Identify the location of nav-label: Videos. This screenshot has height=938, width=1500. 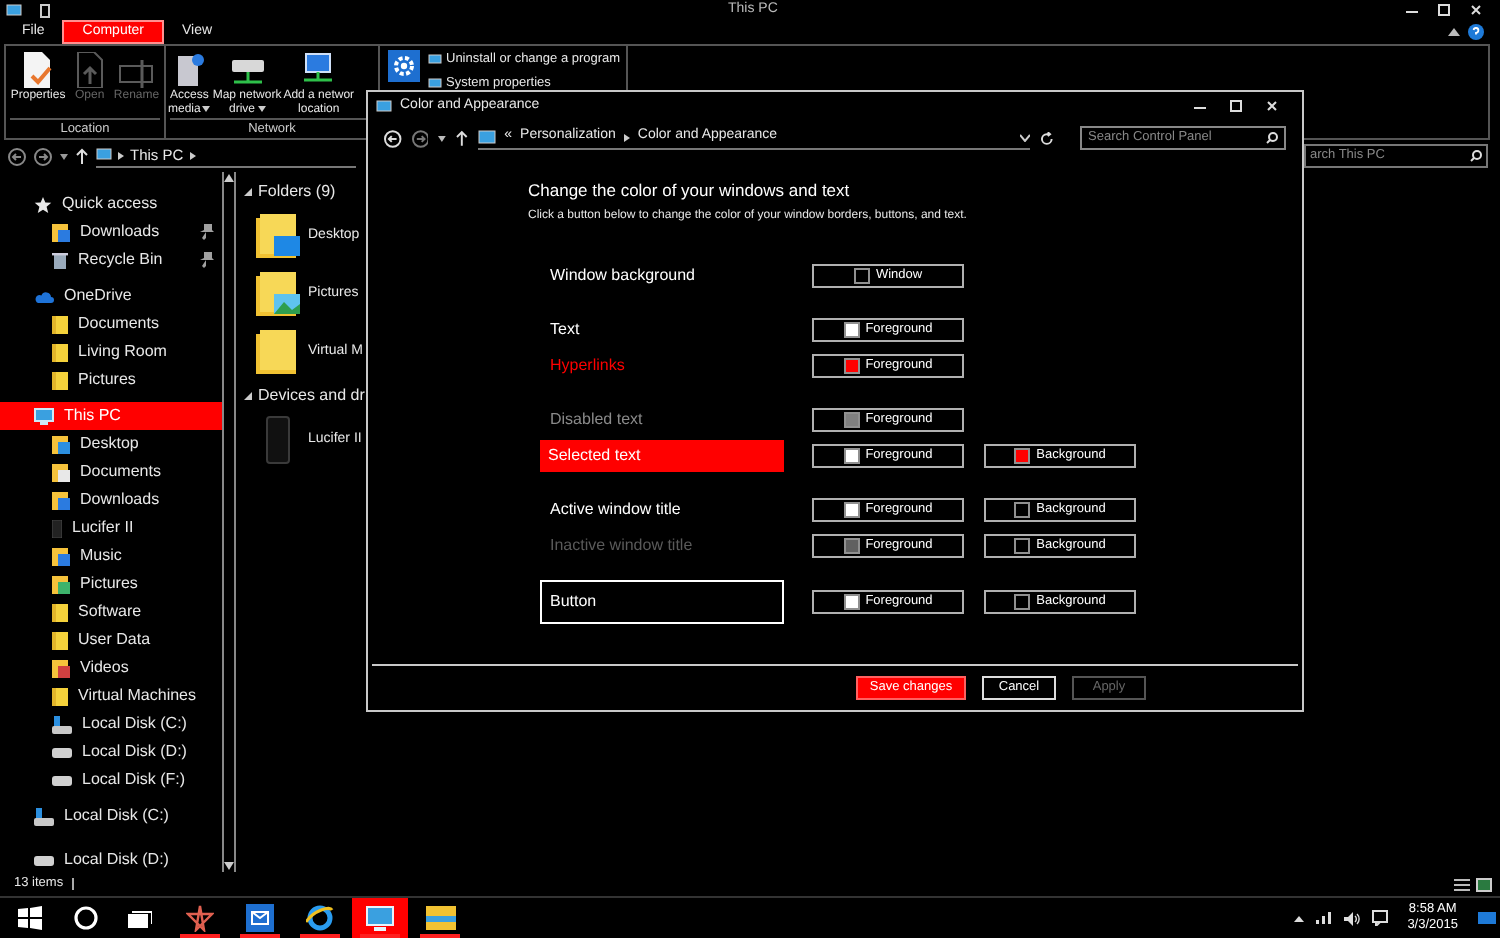
(104, 668).